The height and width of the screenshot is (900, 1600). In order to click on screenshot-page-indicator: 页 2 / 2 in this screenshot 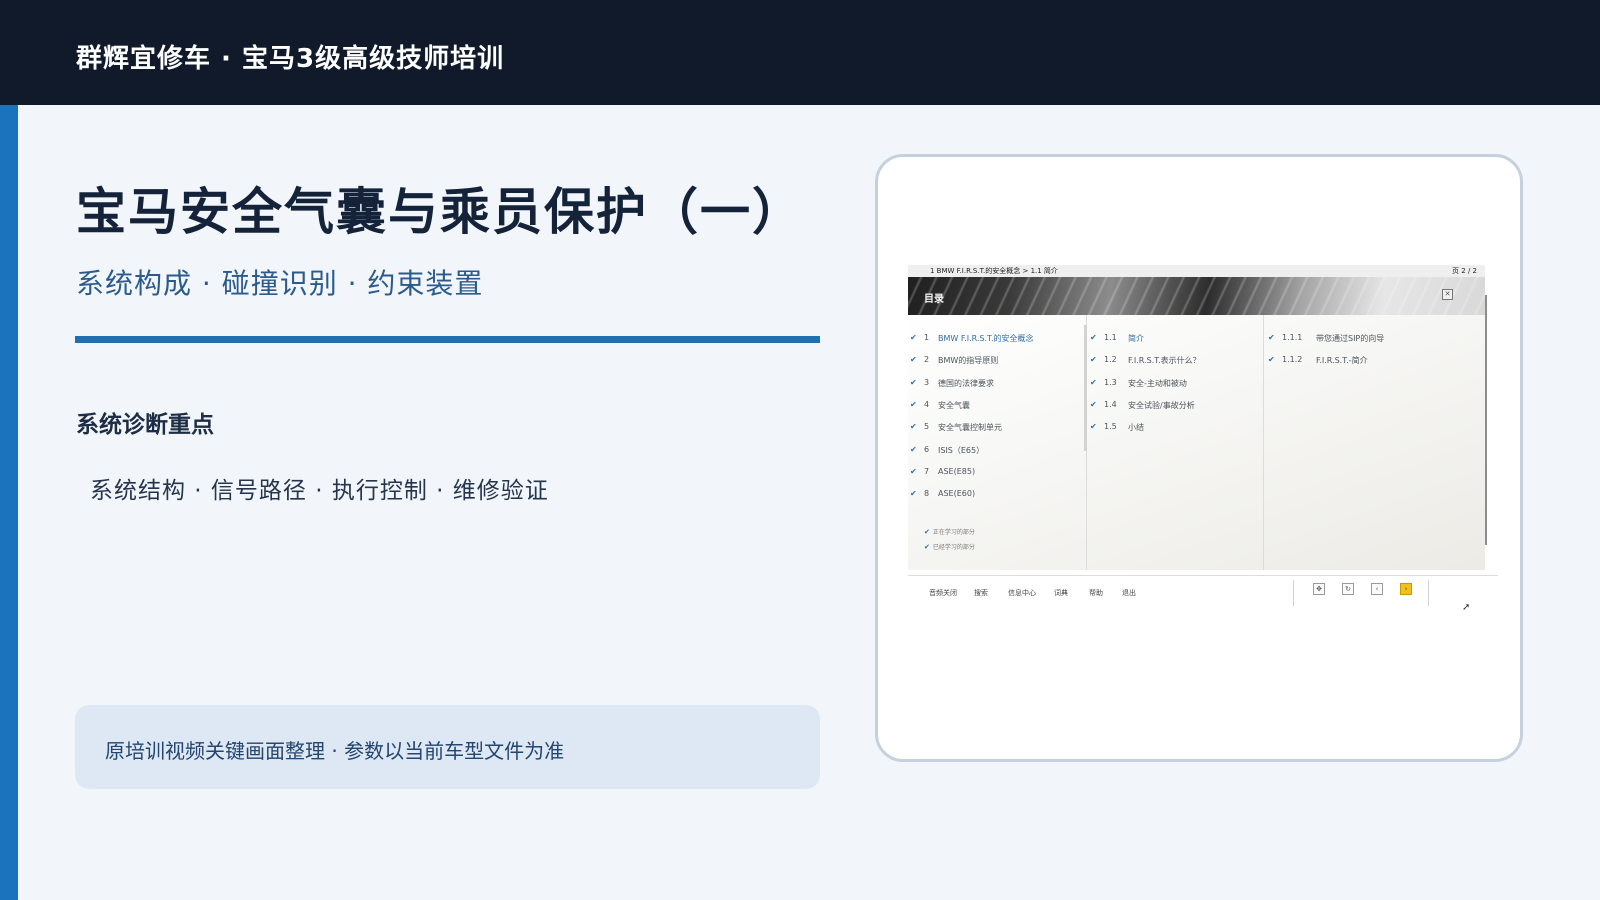, I will do `click(1464, 271)`.